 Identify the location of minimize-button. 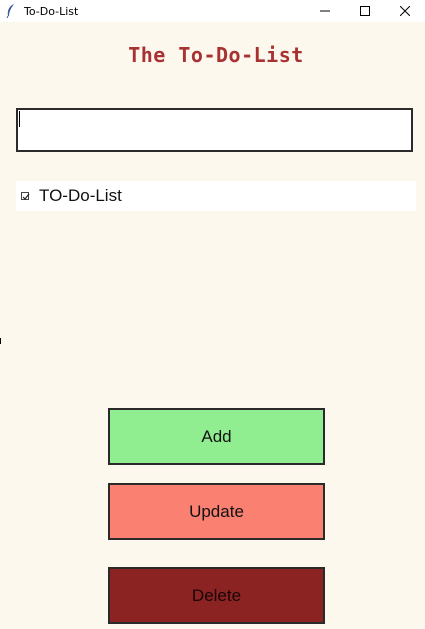
(325, 11).